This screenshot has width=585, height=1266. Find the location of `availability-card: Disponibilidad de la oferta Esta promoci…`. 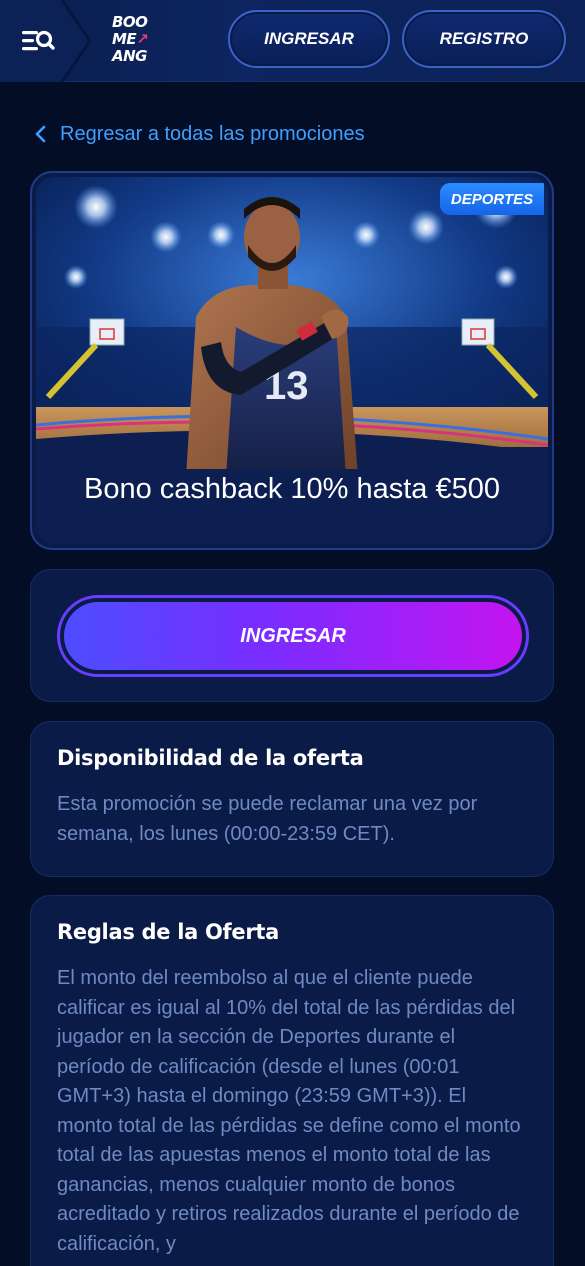

availability-card: Disponibilidad de la oferta Esta promoci… is located at coordinates (292, 799).